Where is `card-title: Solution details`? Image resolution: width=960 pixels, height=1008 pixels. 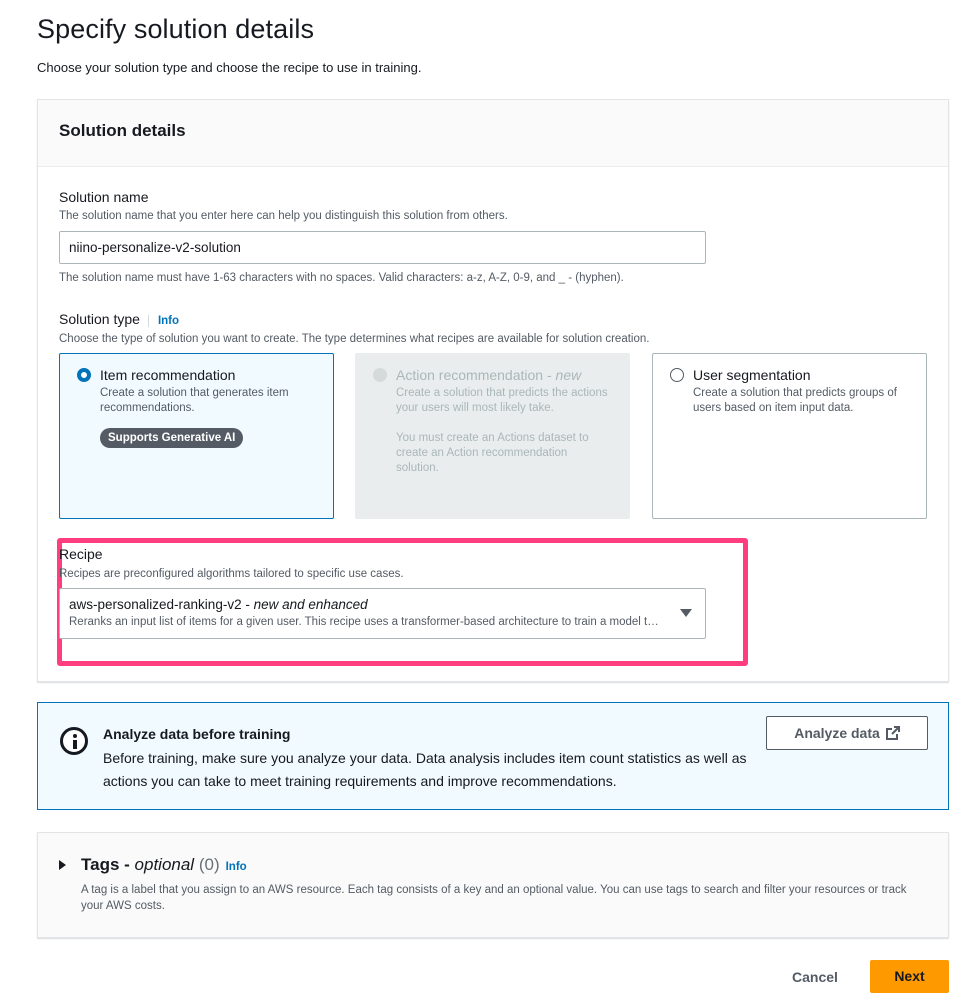
card-title: Solution details is located at coordinates (122, 130).